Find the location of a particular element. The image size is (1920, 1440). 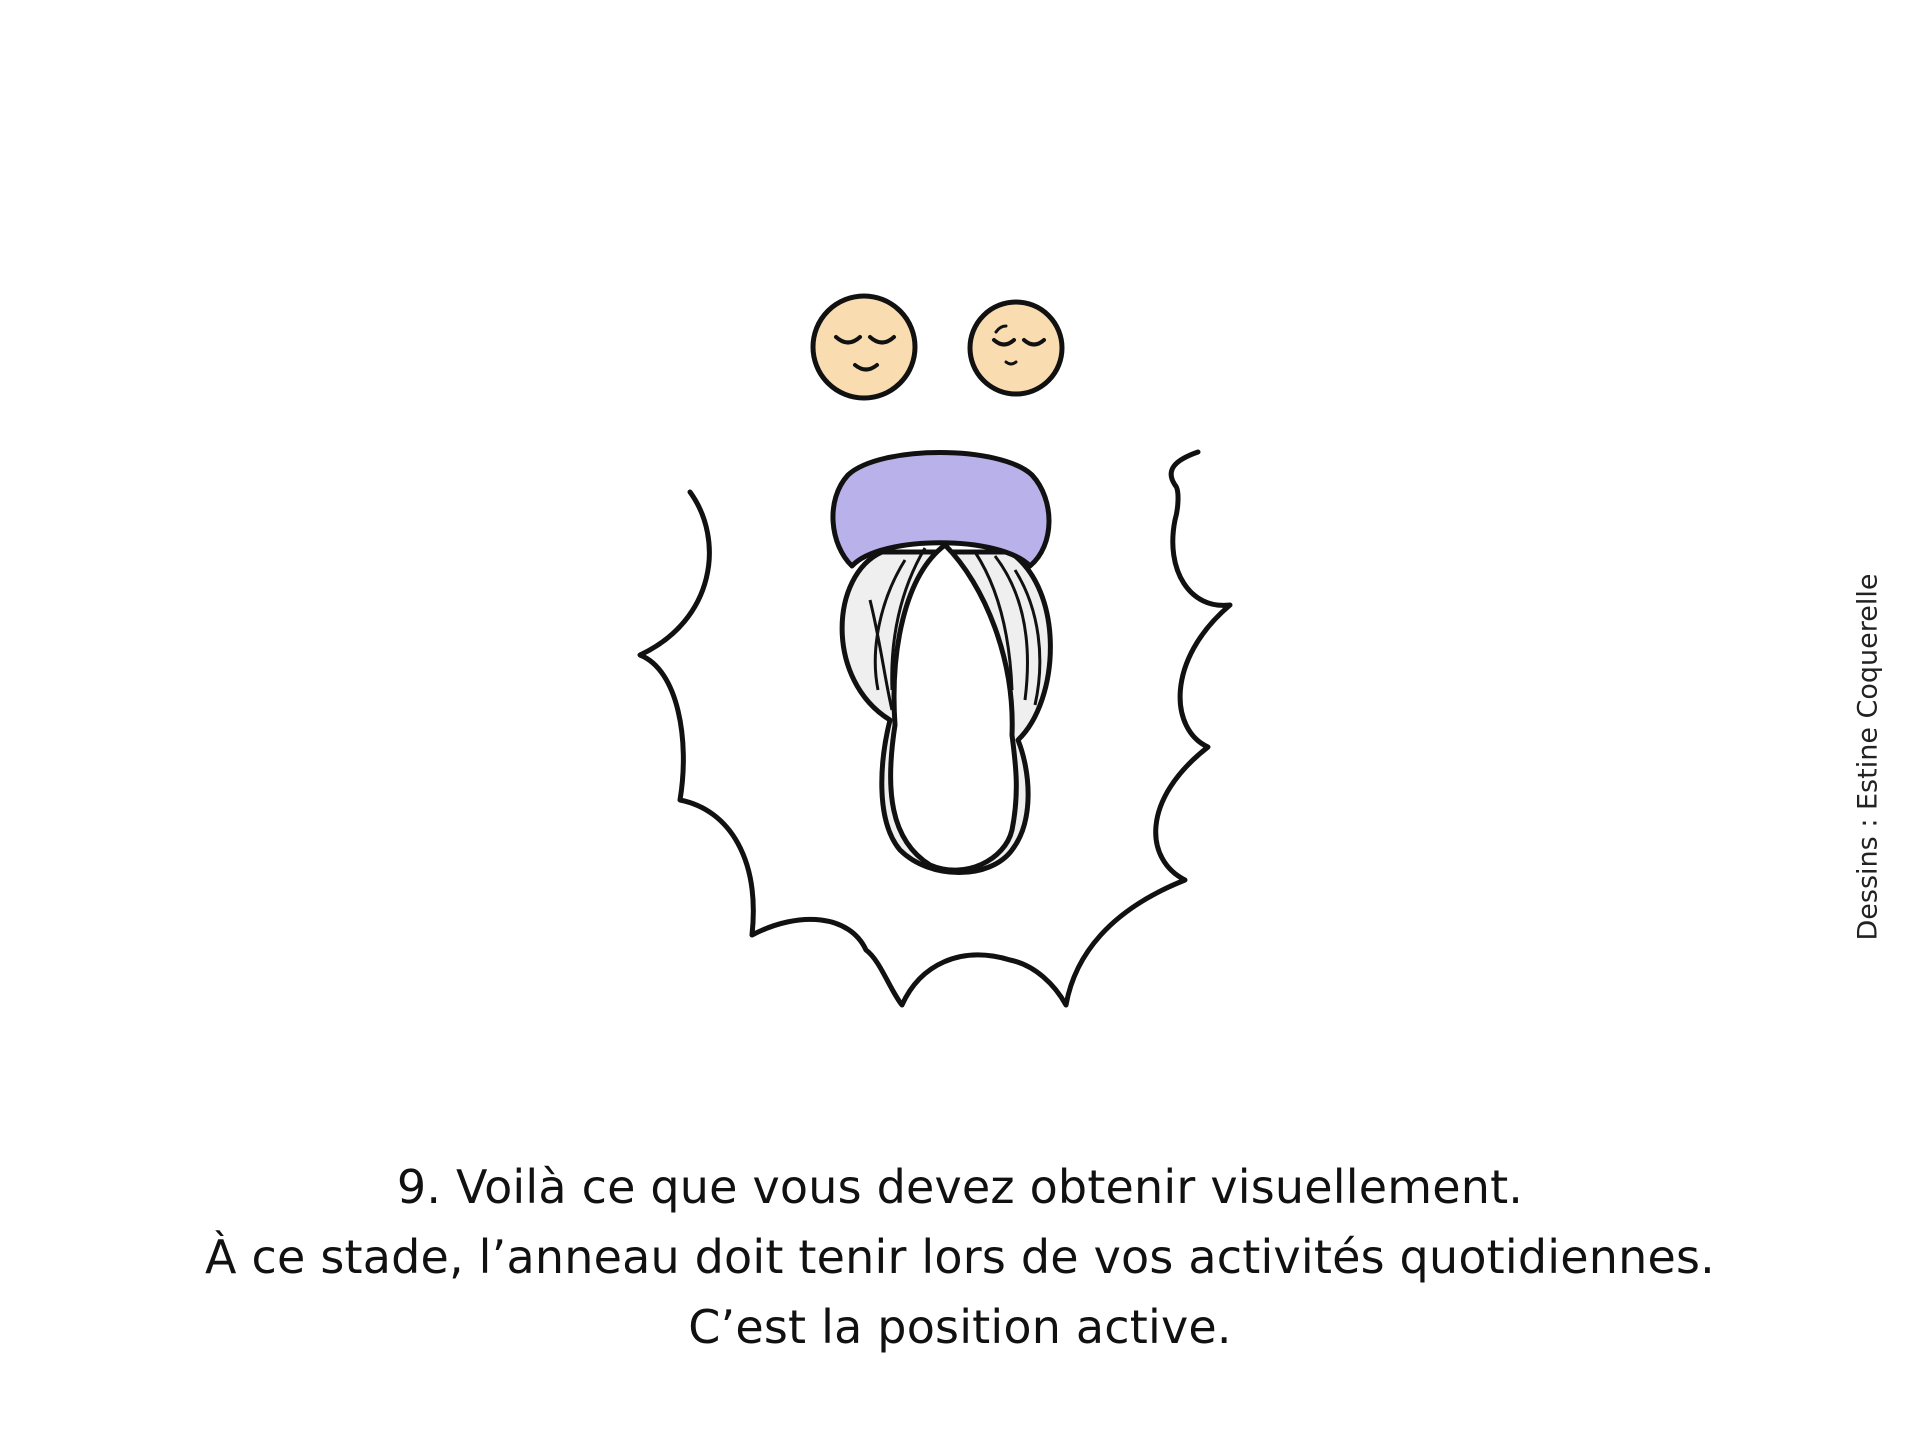

sleepy-face-icon is located at coordinates (1016, 348).